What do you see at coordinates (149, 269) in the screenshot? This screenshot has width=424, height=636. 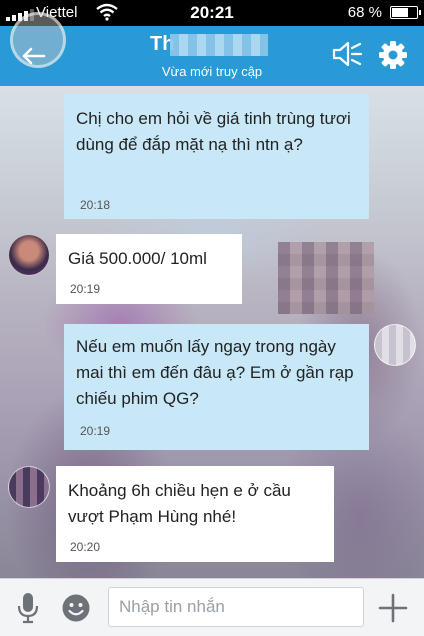 I see `incoming-message: Giá 500.000/ 10ml 20:19` at bounding box center [149, 269].